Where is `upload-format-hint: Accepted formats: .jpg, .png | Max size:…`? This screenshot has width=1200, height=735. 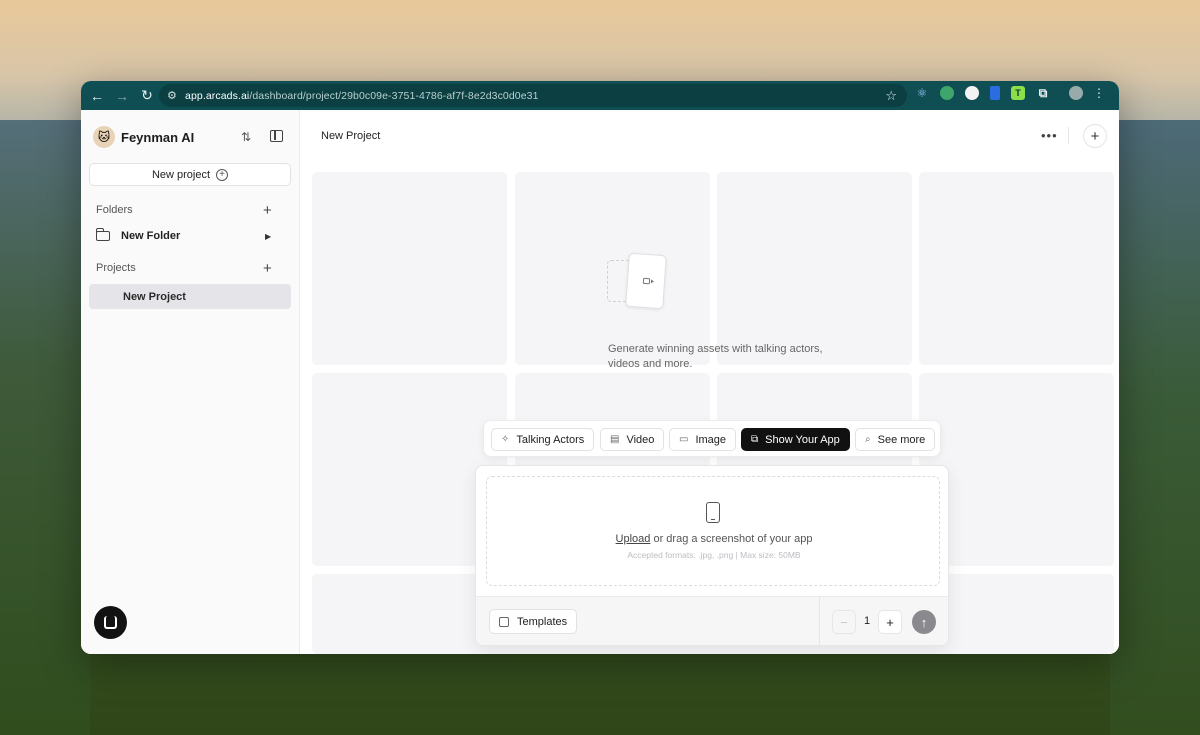
upload-format-hint: Accepted formats: .jpg, .png | Max size:… is located at coordinates (714, 555).